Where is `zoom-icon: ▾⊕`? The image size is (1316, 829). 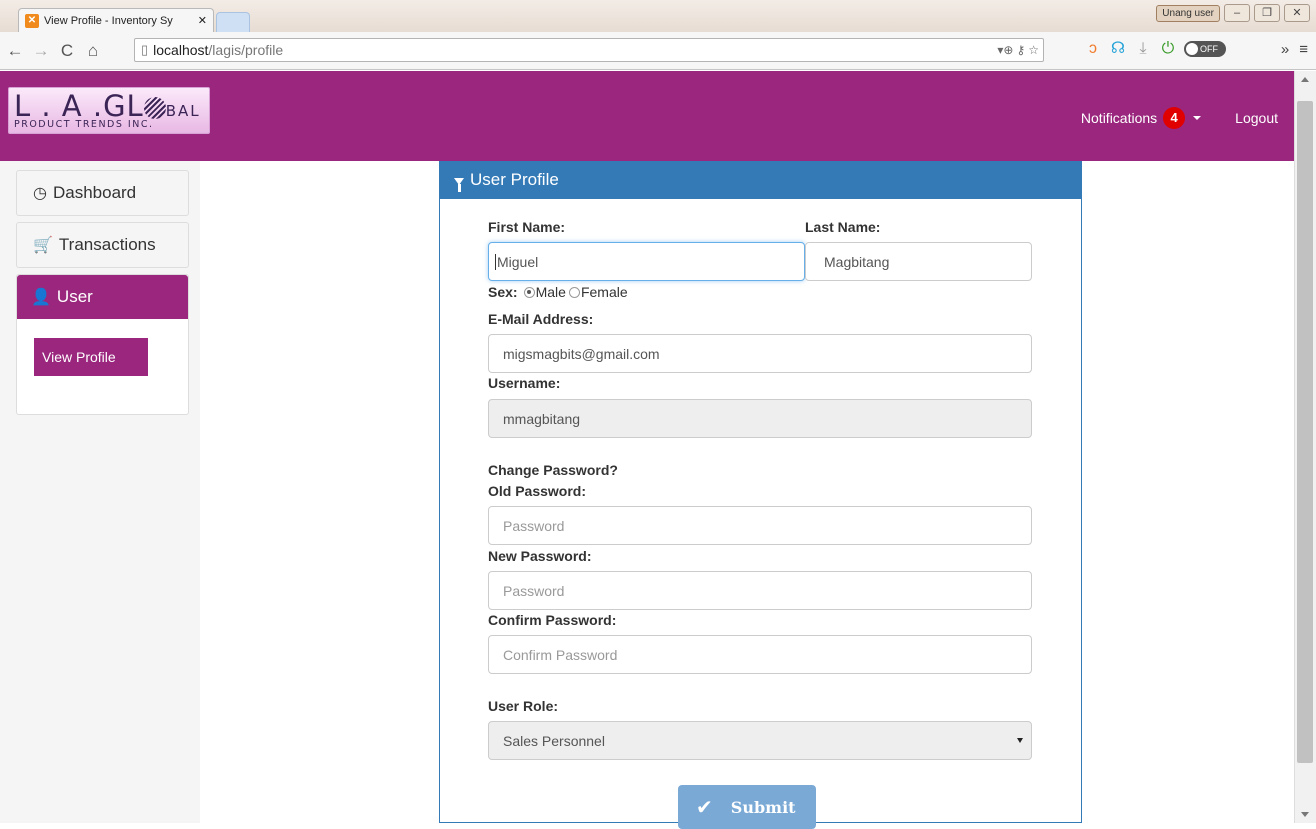 zoom-icon: ▾⊕ is located at coordinates (1005, 50).